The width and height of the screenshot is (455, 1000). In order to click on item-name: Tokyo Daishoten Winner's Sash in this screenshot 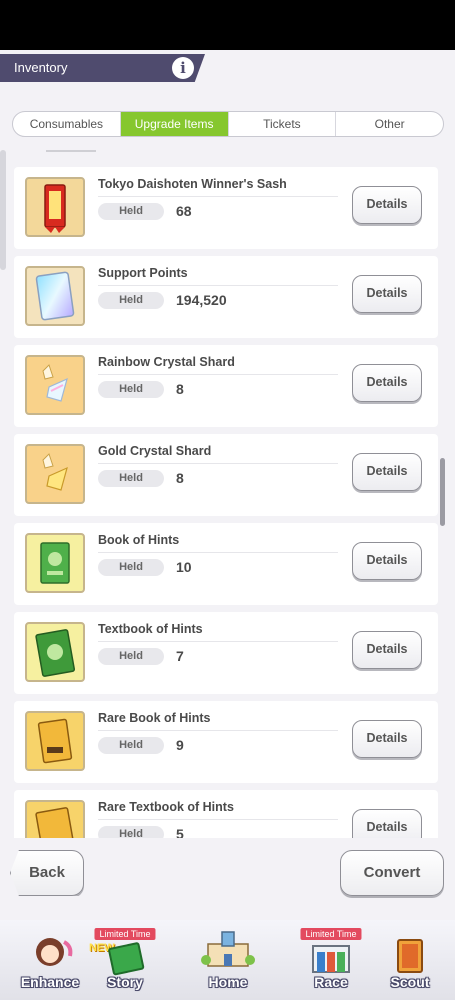, I will do `click(192, 184)`.